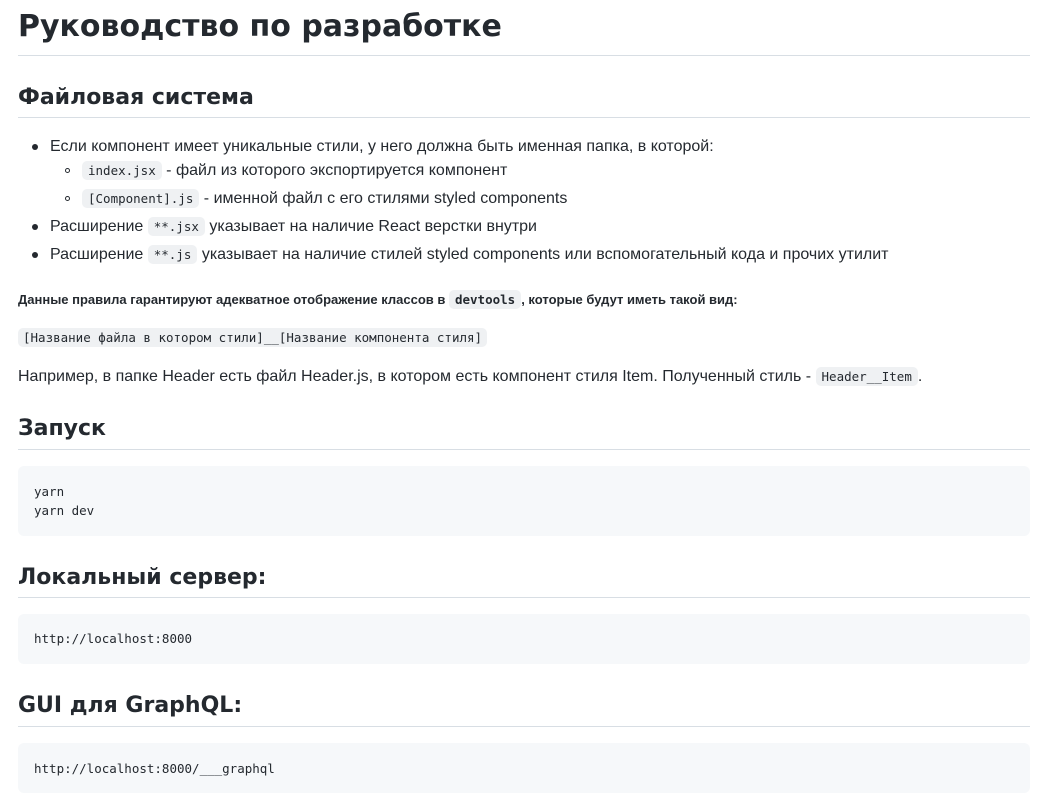 Image resolution: width=1045 pixels, height=810 pixels. Describe the element at coordinates (524, 726) in the screenshot. I see `graphql-divider` at that location.